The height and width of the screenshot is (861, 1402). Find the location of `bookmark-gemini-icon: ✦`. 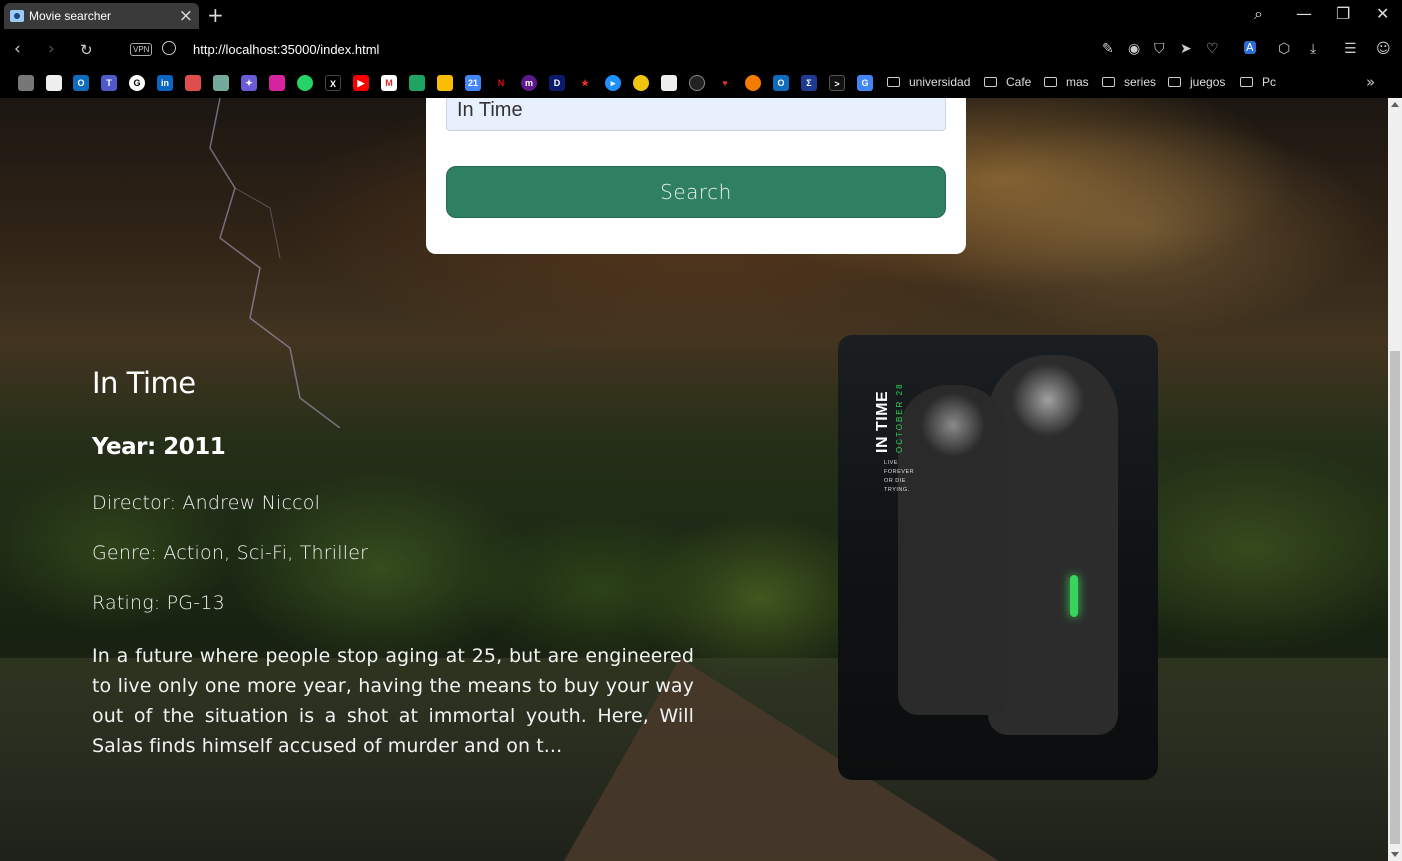

bookmark-gemini-icon: ✦ is located at coordinates (249, 83).